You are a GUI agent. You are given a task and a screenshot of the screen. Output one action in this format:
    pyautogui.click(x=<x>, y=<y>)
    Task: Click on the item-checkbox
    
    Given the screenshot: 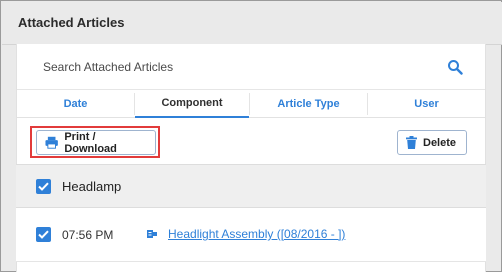 What is the action you would take?
    pyautogui.click(x=43, y=234)
    